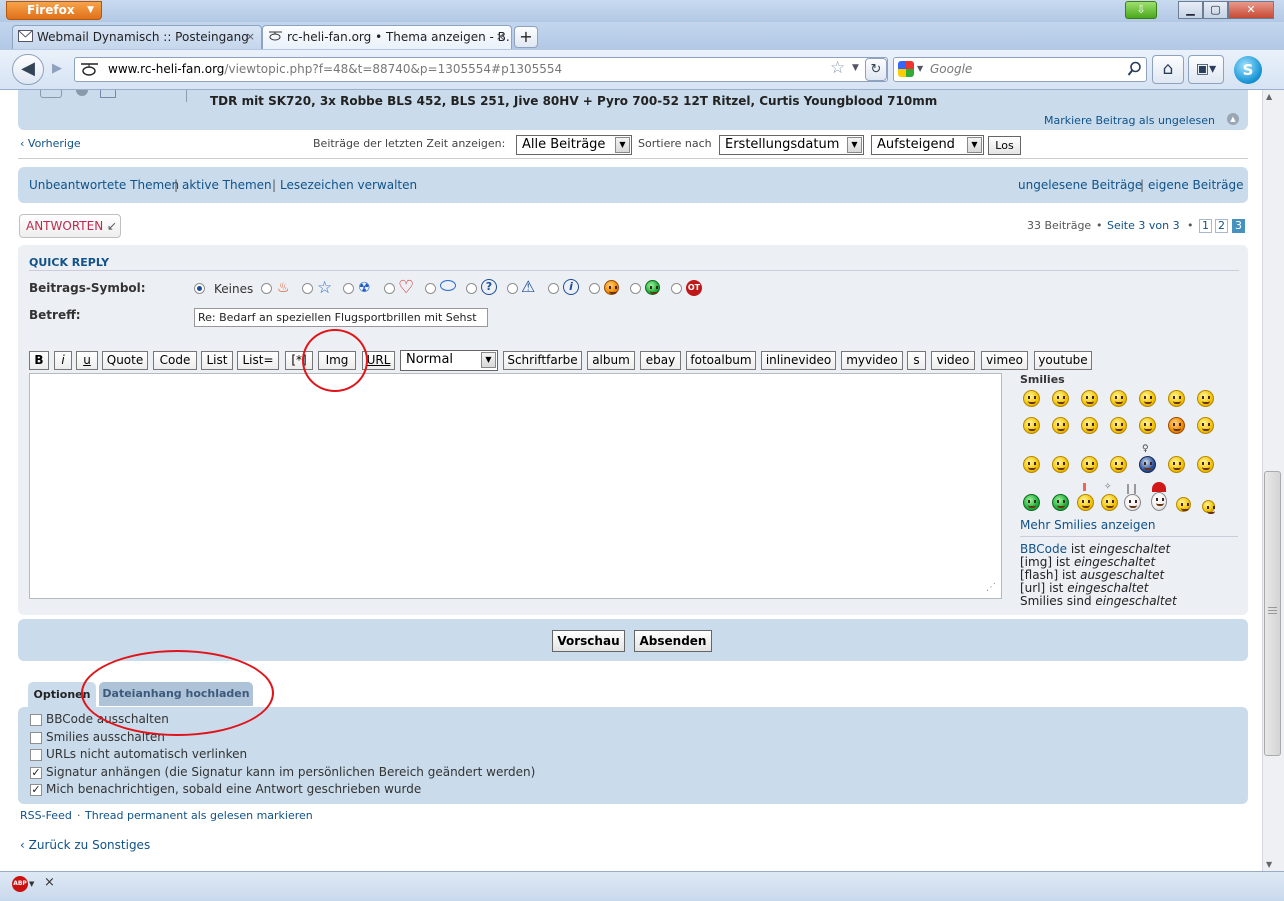 The image size is (1284, 901). I want to click on s-button: s, so click(916, 360).